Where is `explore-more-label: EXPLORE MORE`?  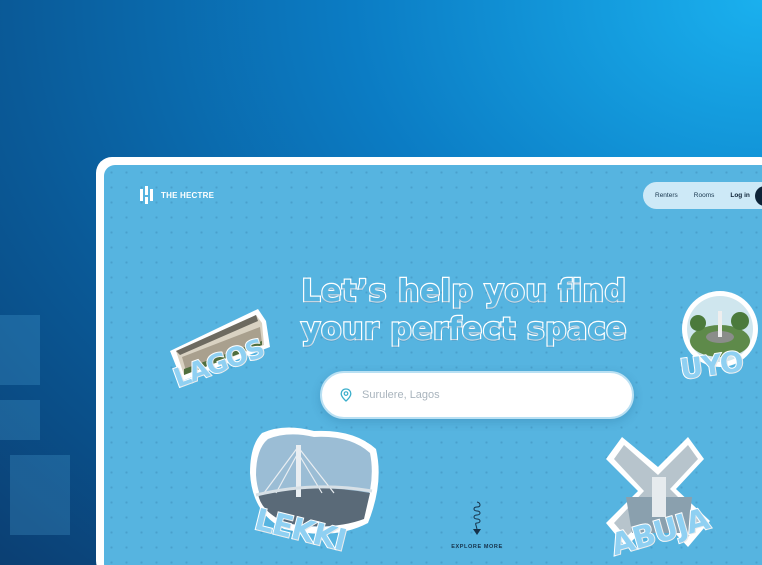
explore-more-label: EXPLORE MORE is located at coordinates (477, 547).